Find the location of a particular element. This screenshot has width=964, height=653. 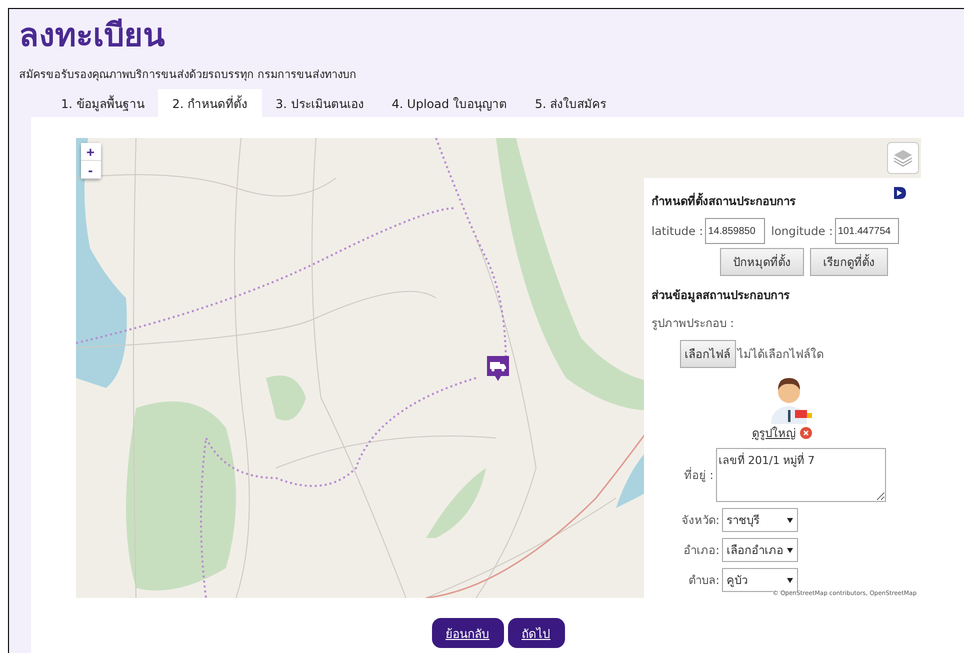

address-label: ที่อยู่ : is located at coordinates (698, 475).